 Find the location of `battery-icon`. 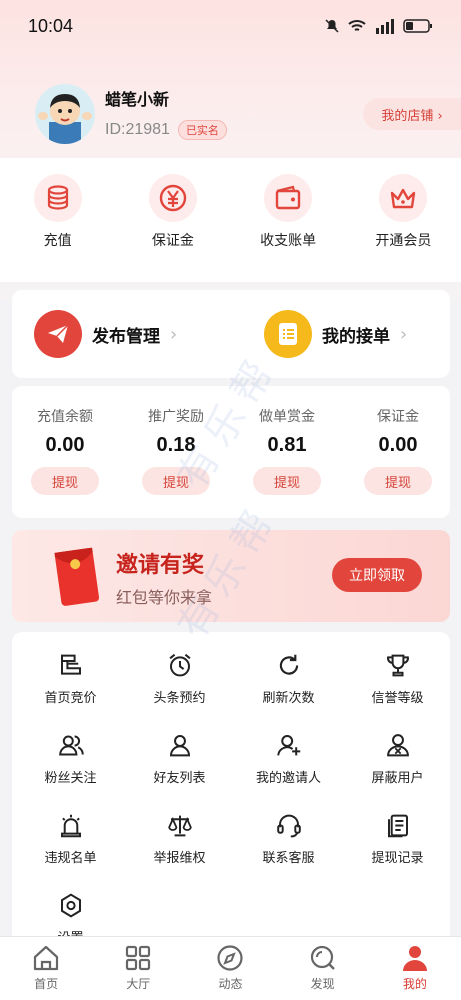

battery-icon is located at coordinates (417, 26).